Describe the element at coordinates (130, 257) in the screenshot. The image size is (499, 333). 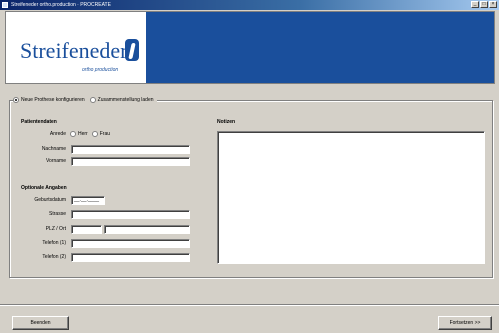
I see `phone2-field` at that location.